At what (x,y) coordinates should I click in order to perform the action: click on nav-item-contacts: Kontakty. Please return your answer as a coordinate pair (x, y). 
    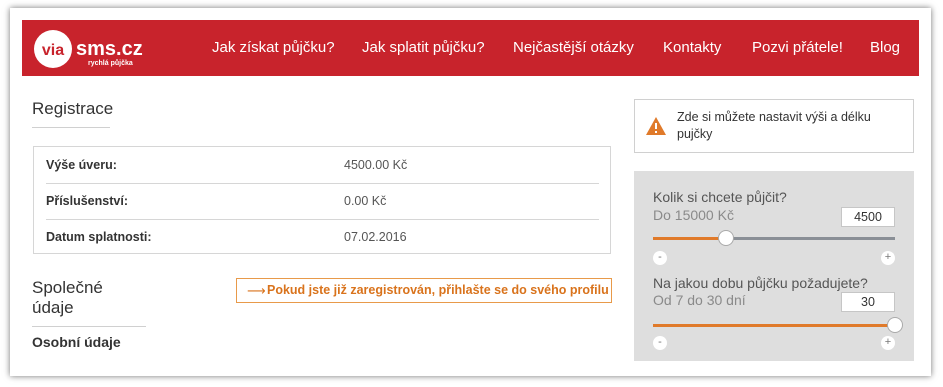
    Looking at the image, I should click on (692, 47).